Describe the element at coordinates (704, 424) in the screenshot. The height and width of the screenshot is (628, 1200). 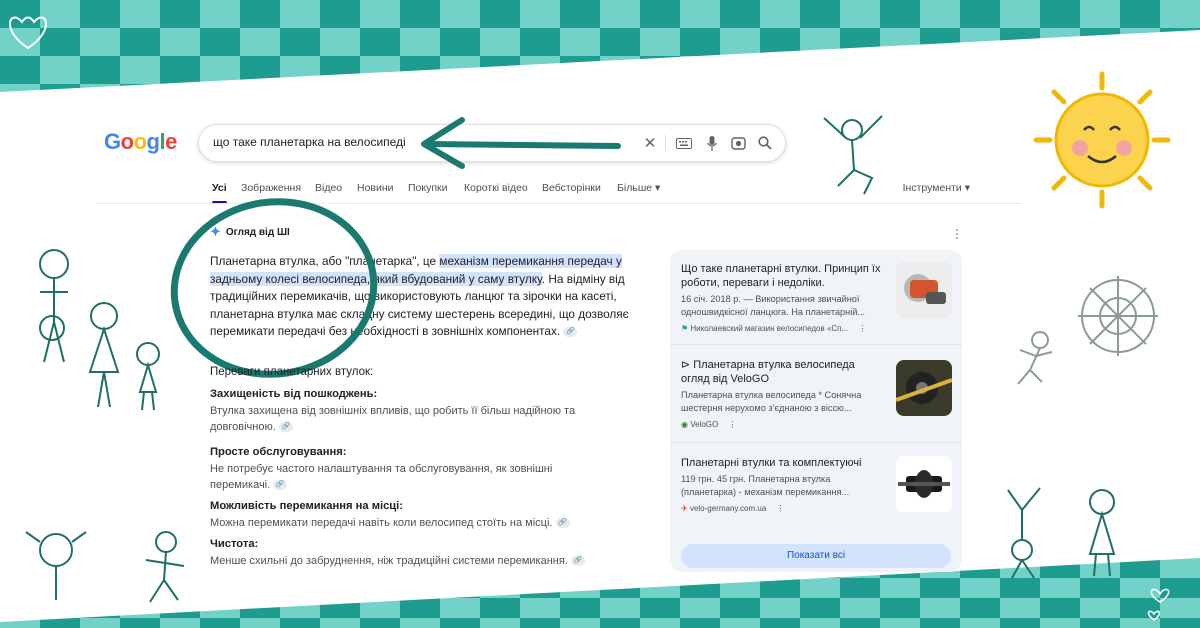
I see `source-site-name: VeloGO` at that location.